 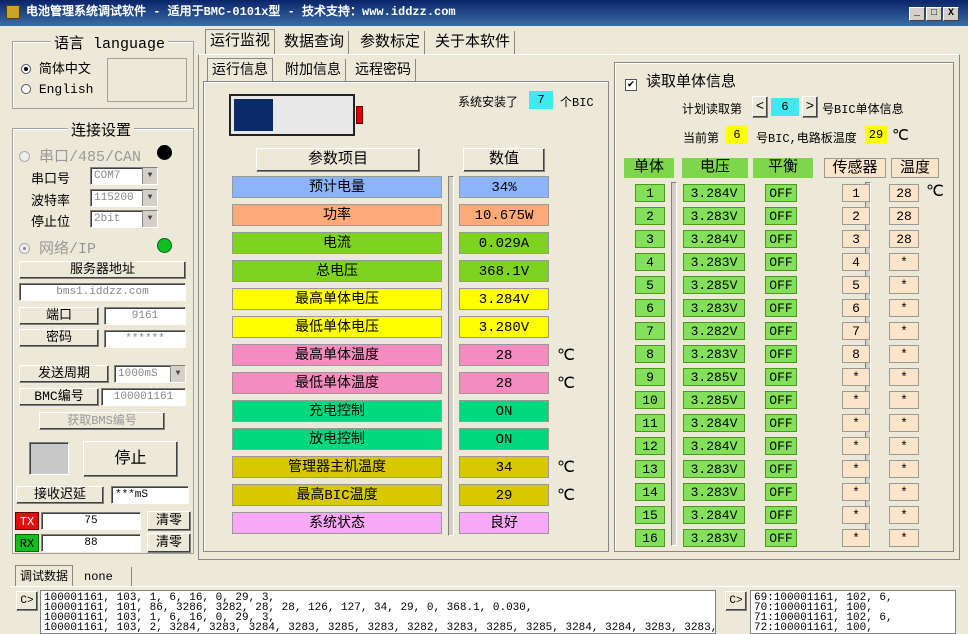 I want to click on app-icon, so click(x=13, y=12).